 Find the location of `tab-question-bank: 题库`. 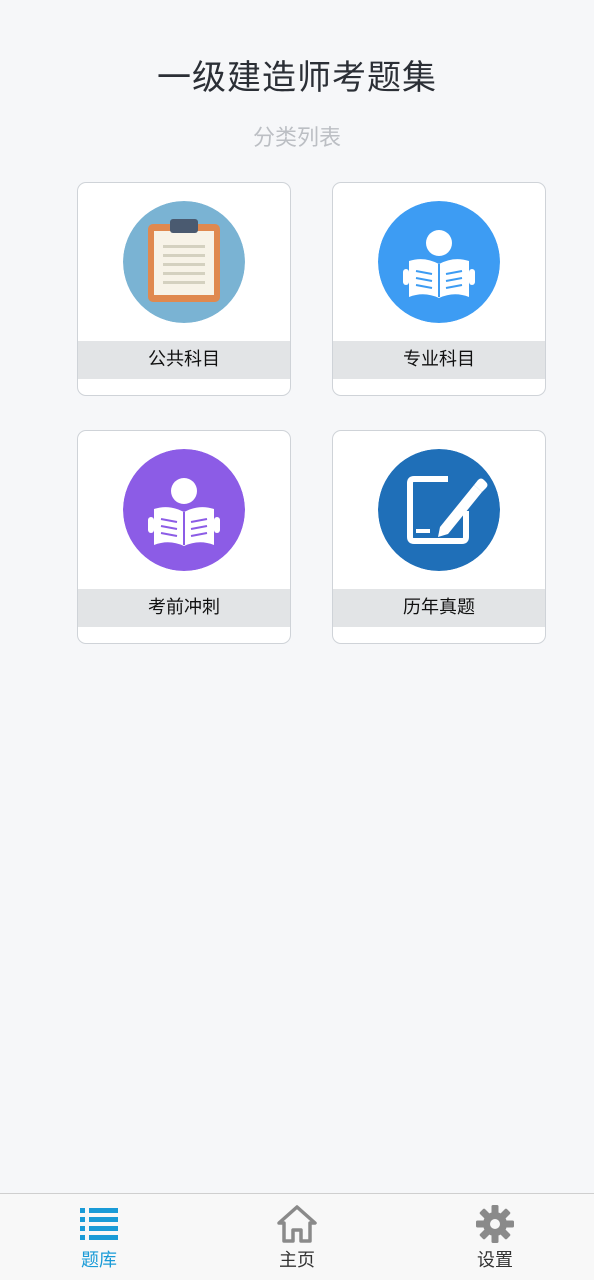

tab-question-bank: 题库 is located at coordinates (99, 1237).